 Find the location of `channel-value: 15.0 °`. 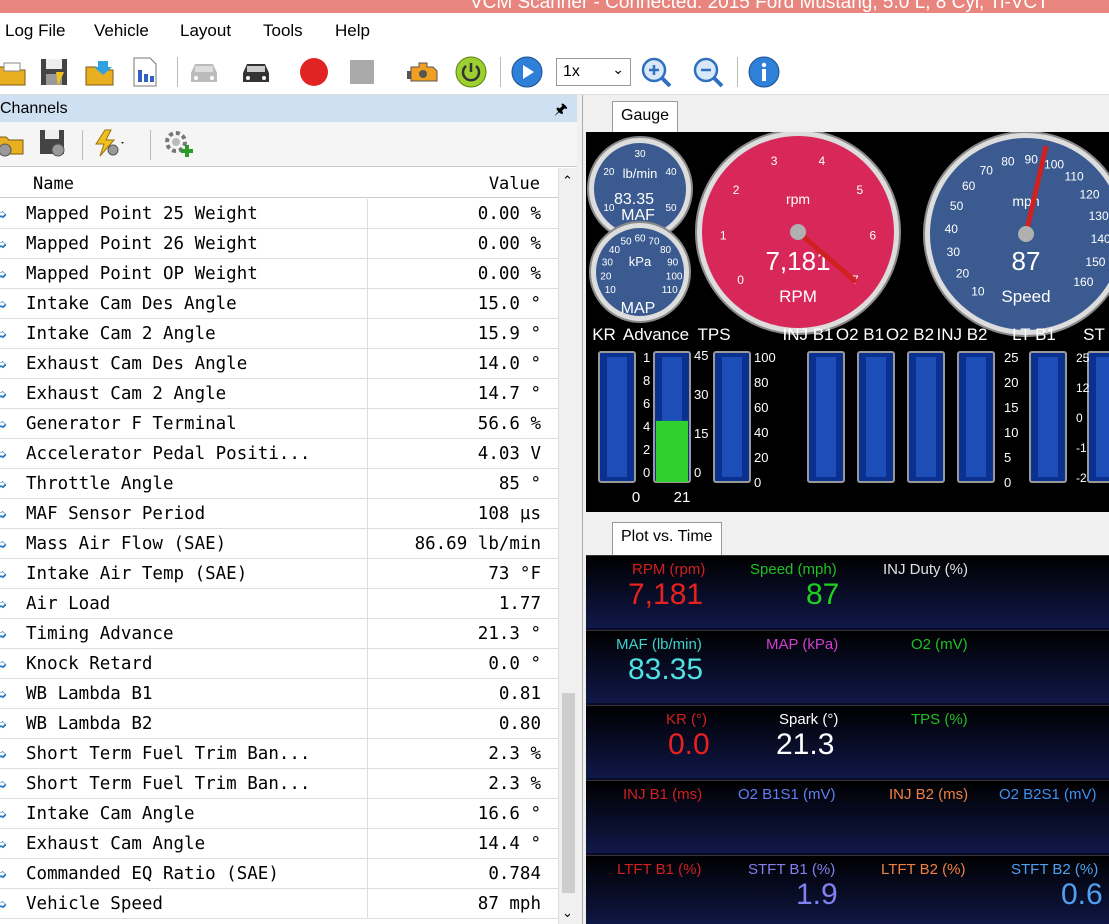

channel-value: 15.0 ° is located at coordinates (509, 304).